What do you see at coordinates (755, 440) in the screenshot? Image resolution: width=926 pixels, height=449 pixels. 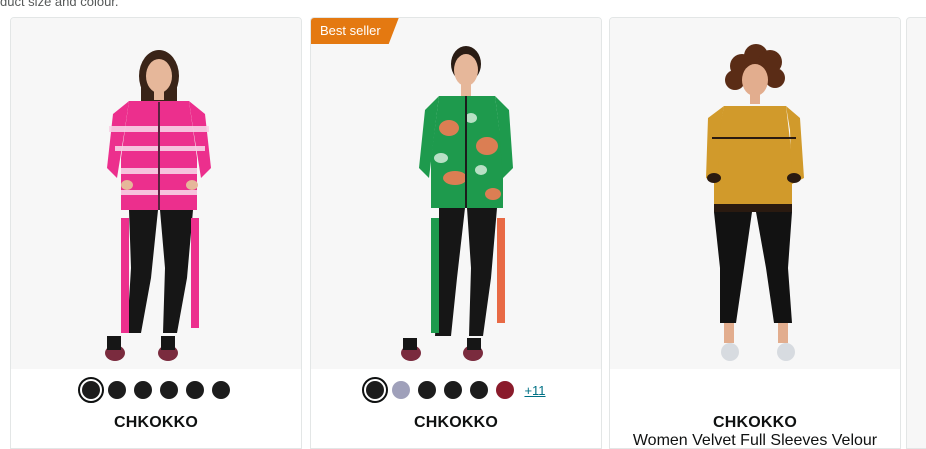 I see `product-title: Women Velvet Full Sleeves Velour` at bounding box center [755, 440].